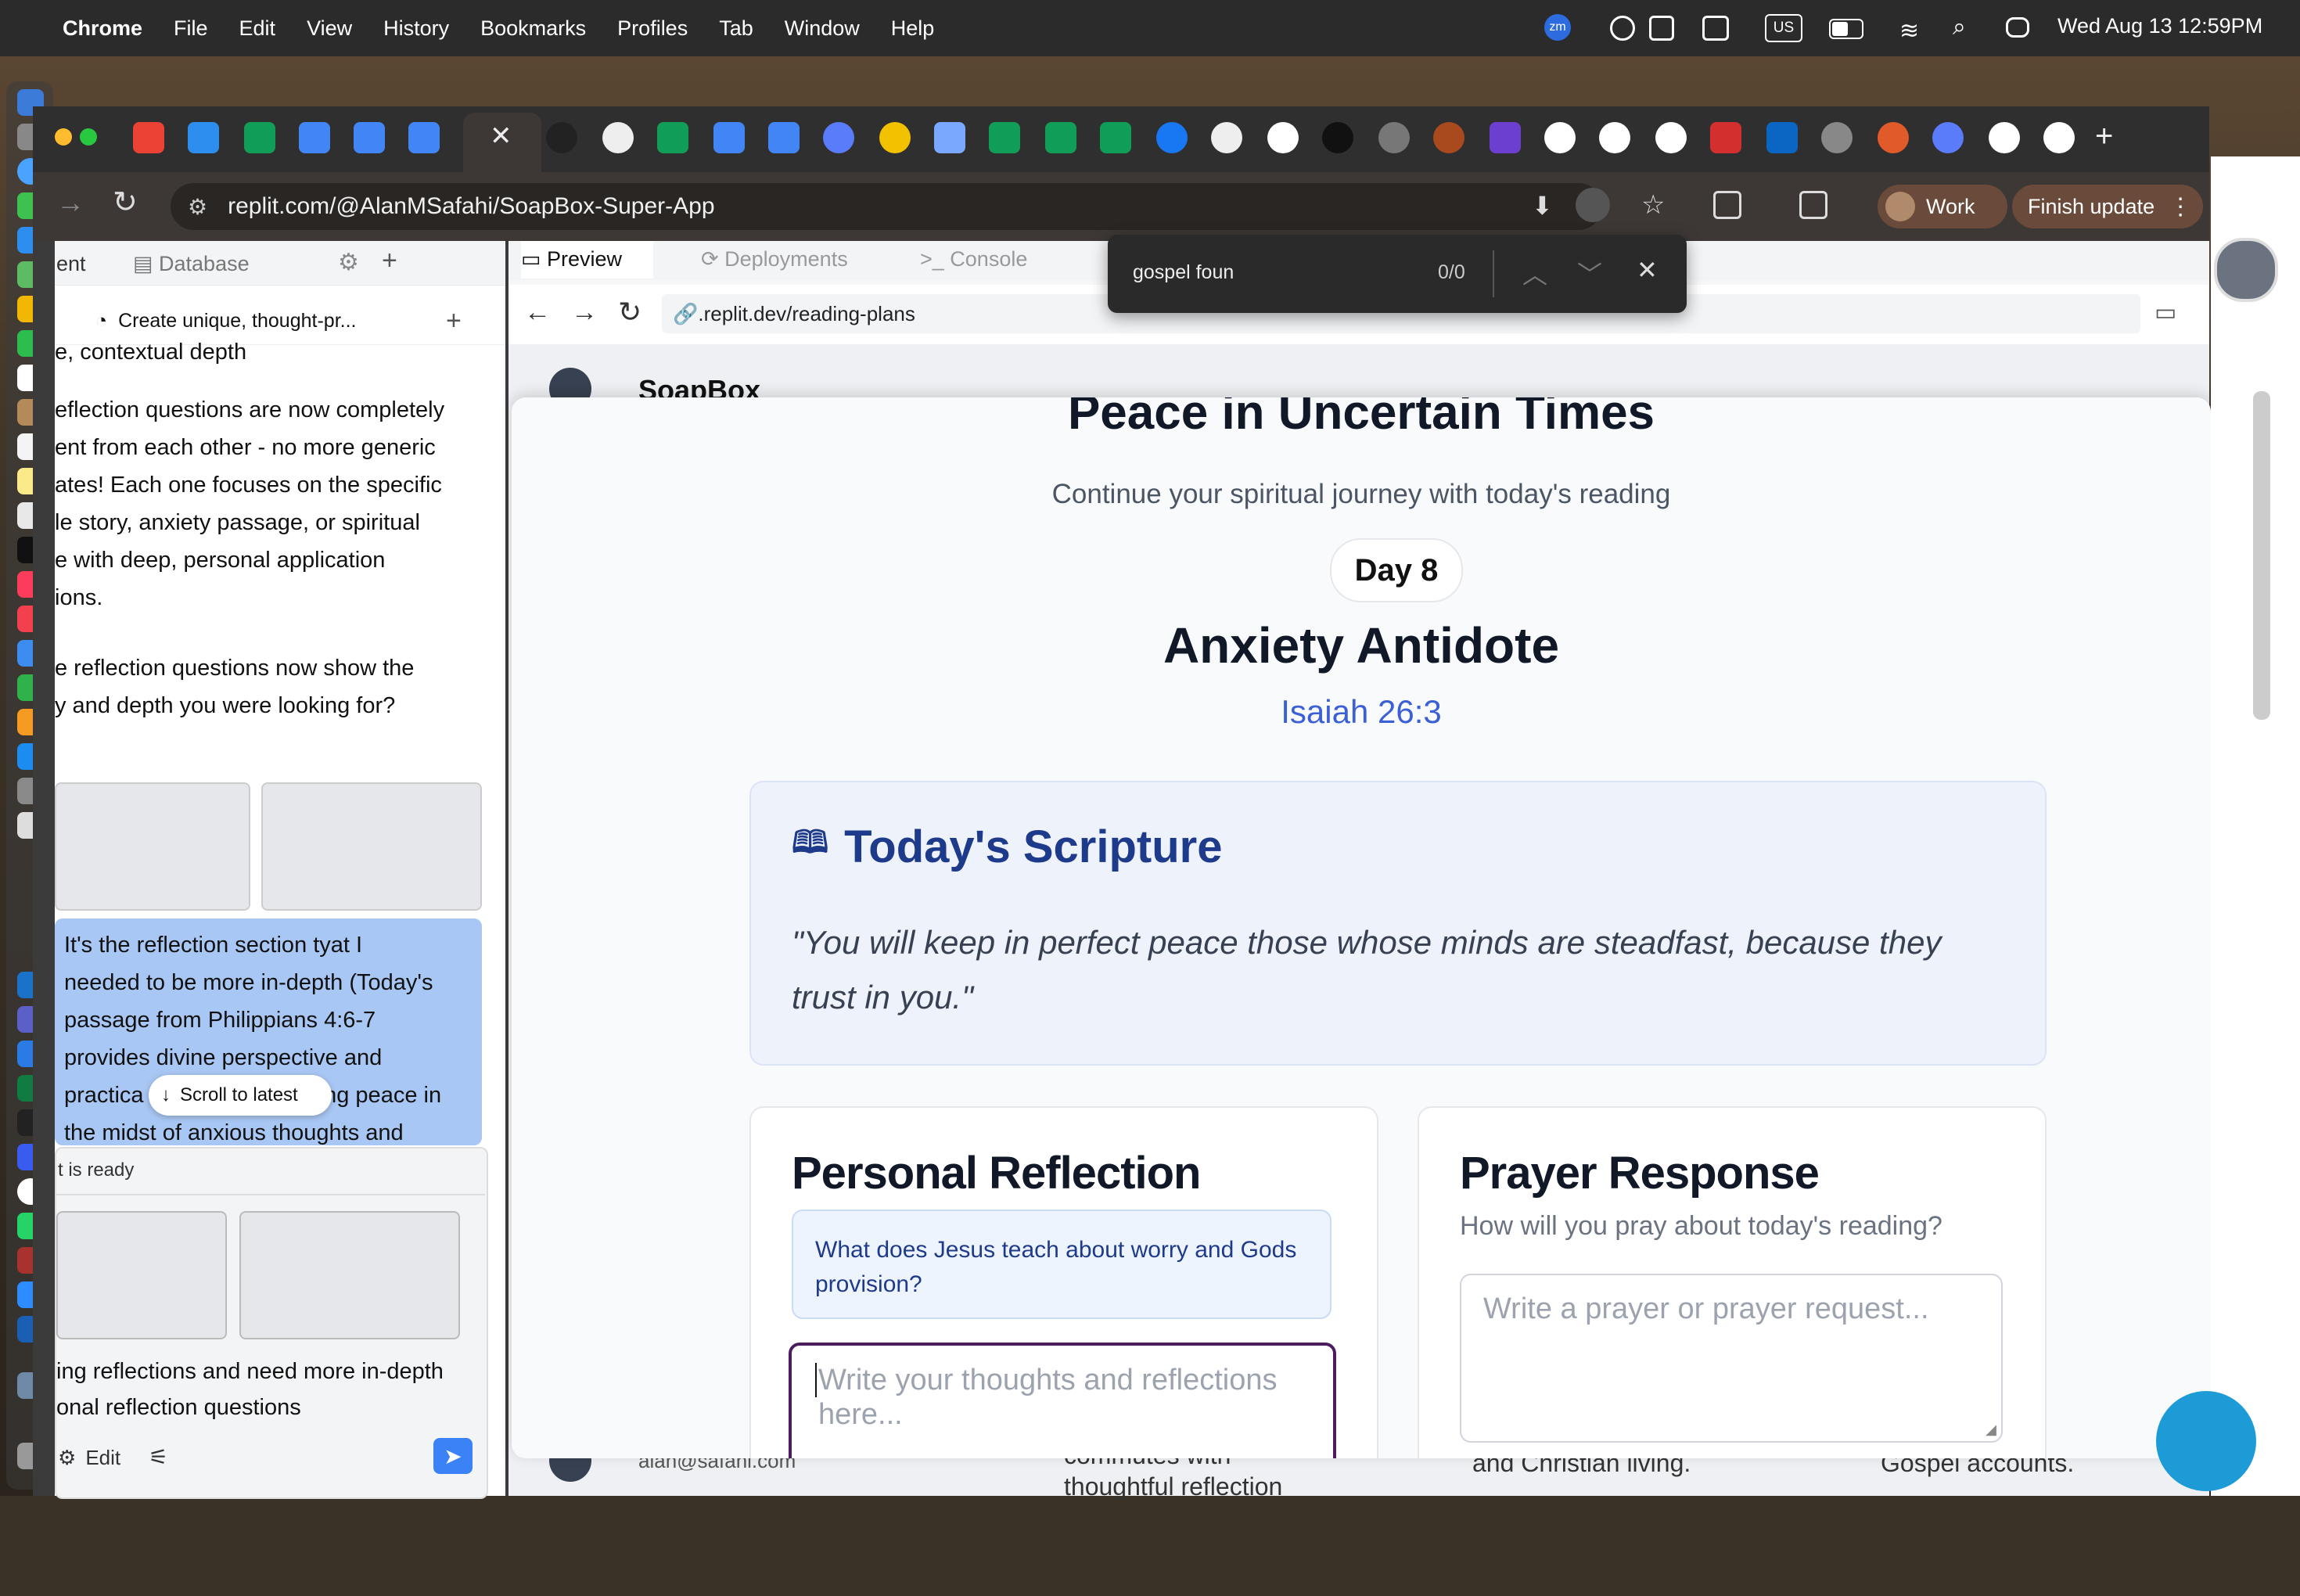 This screenshot has width=2300, height=1596. I want to click on preview-back-icon: ←, so click(537, 312).